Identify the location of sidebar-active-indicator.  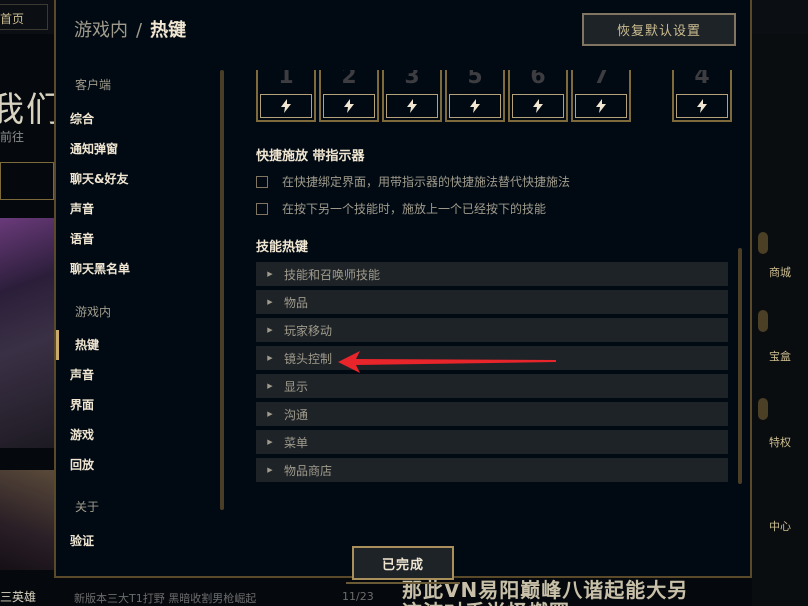
(57, 345).